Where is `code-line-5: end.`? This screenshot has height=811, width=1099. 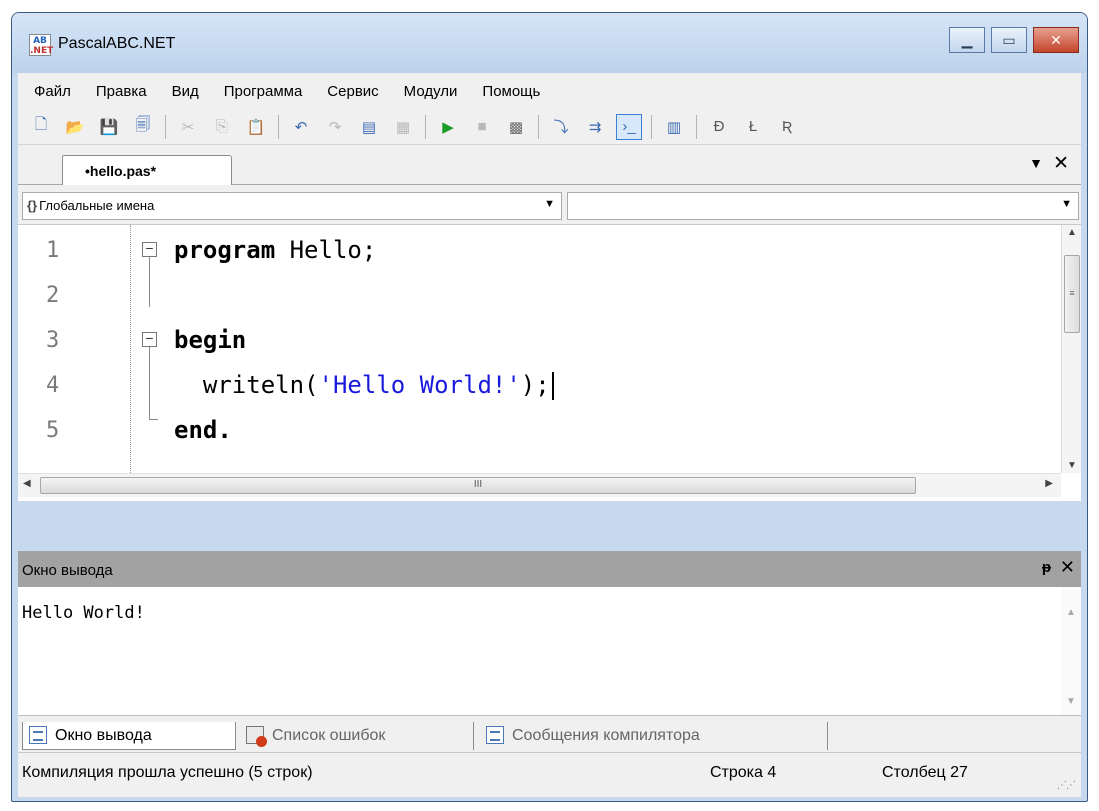 code-line-5: end. is located at coordinates (203, 430).